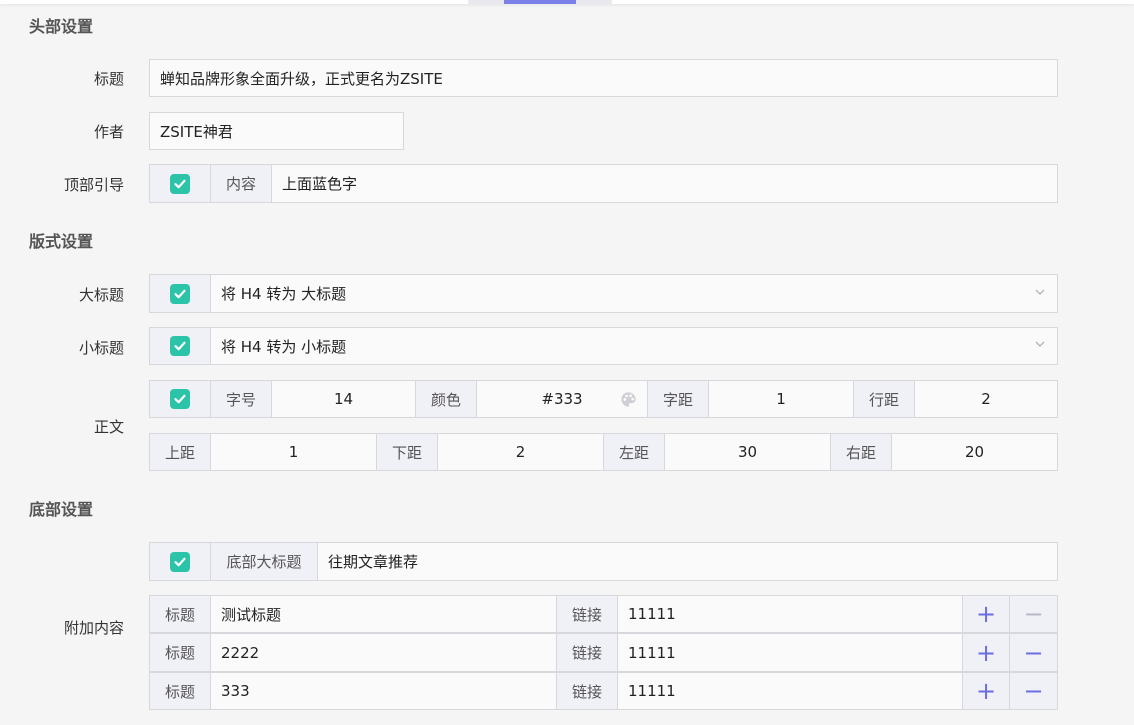 This screenshot has width=1134, height=725. I want to click on font-size-addon: 字号, so click(241, 399).